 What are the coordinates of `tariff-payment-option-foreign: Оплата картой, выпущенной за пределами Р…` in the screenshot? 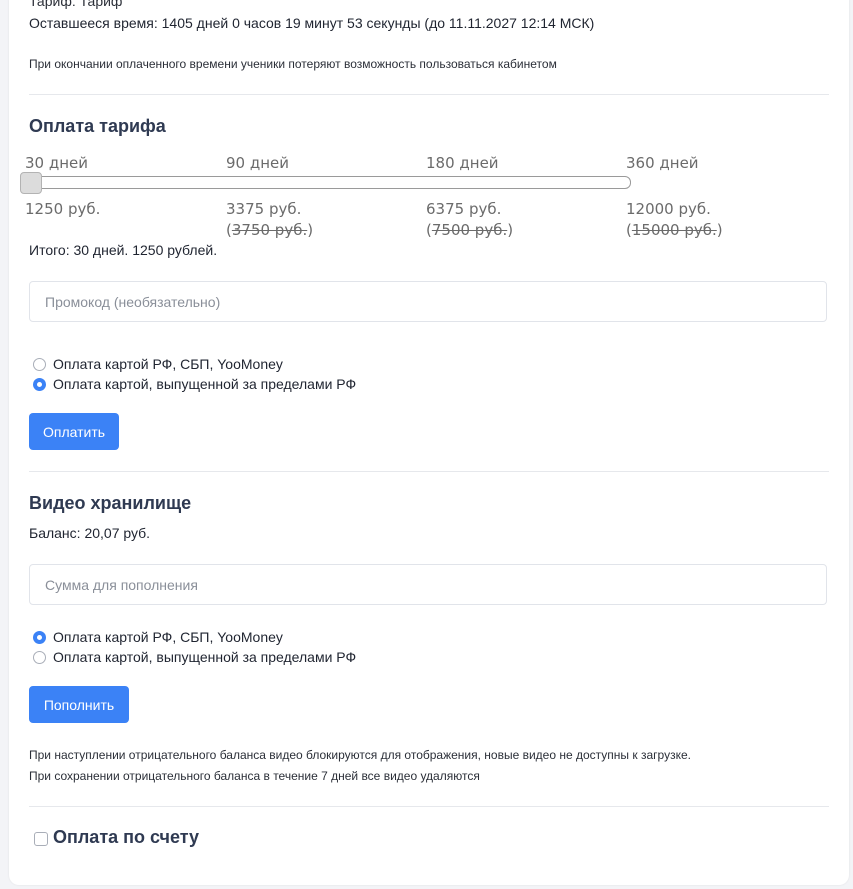 It's located at (194, 384).